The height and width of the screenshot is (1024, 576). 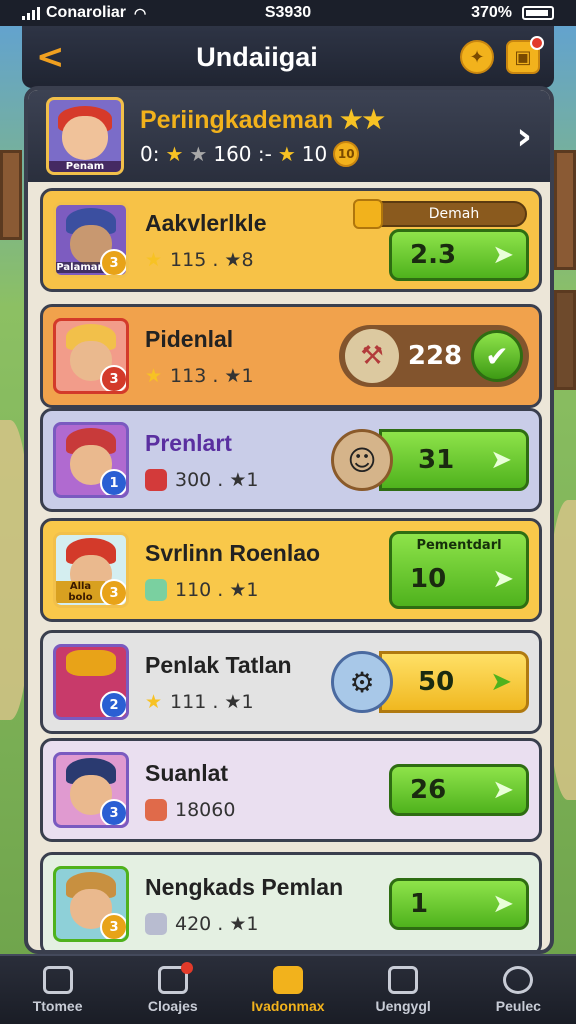 I want to click on row-stat: 115 . ★8, so click(x=212, y=259).